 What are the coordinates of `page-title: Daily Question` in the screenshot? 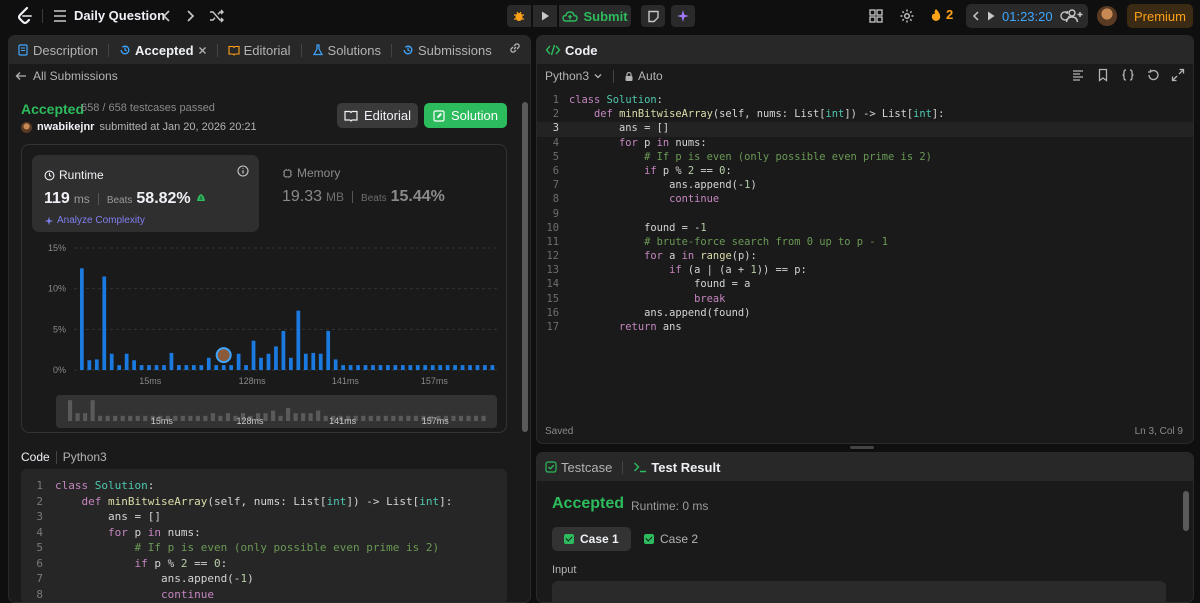 It's located at (119, 15).